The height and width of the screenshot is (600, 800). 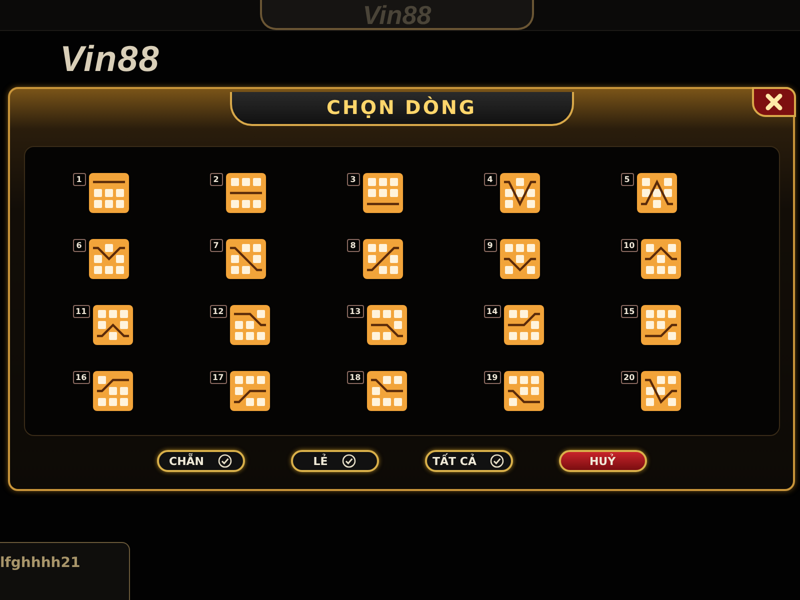 I want to click on line-number: 14, so click(x=492, y=311).